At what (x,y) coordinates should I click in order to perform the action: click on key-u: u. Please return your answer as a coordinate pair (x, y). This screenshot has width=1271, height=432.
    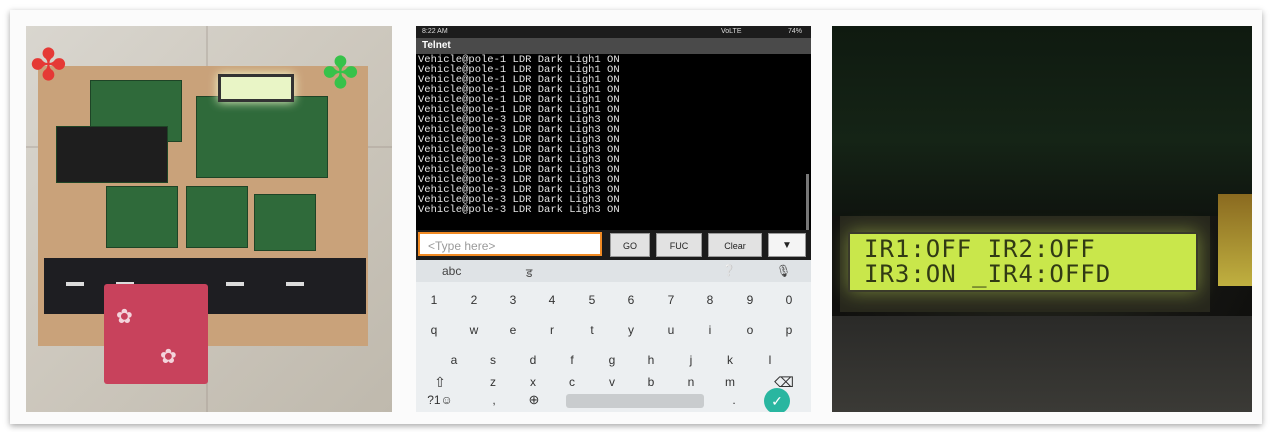
    Looking at the image, I should click on (671, 330).